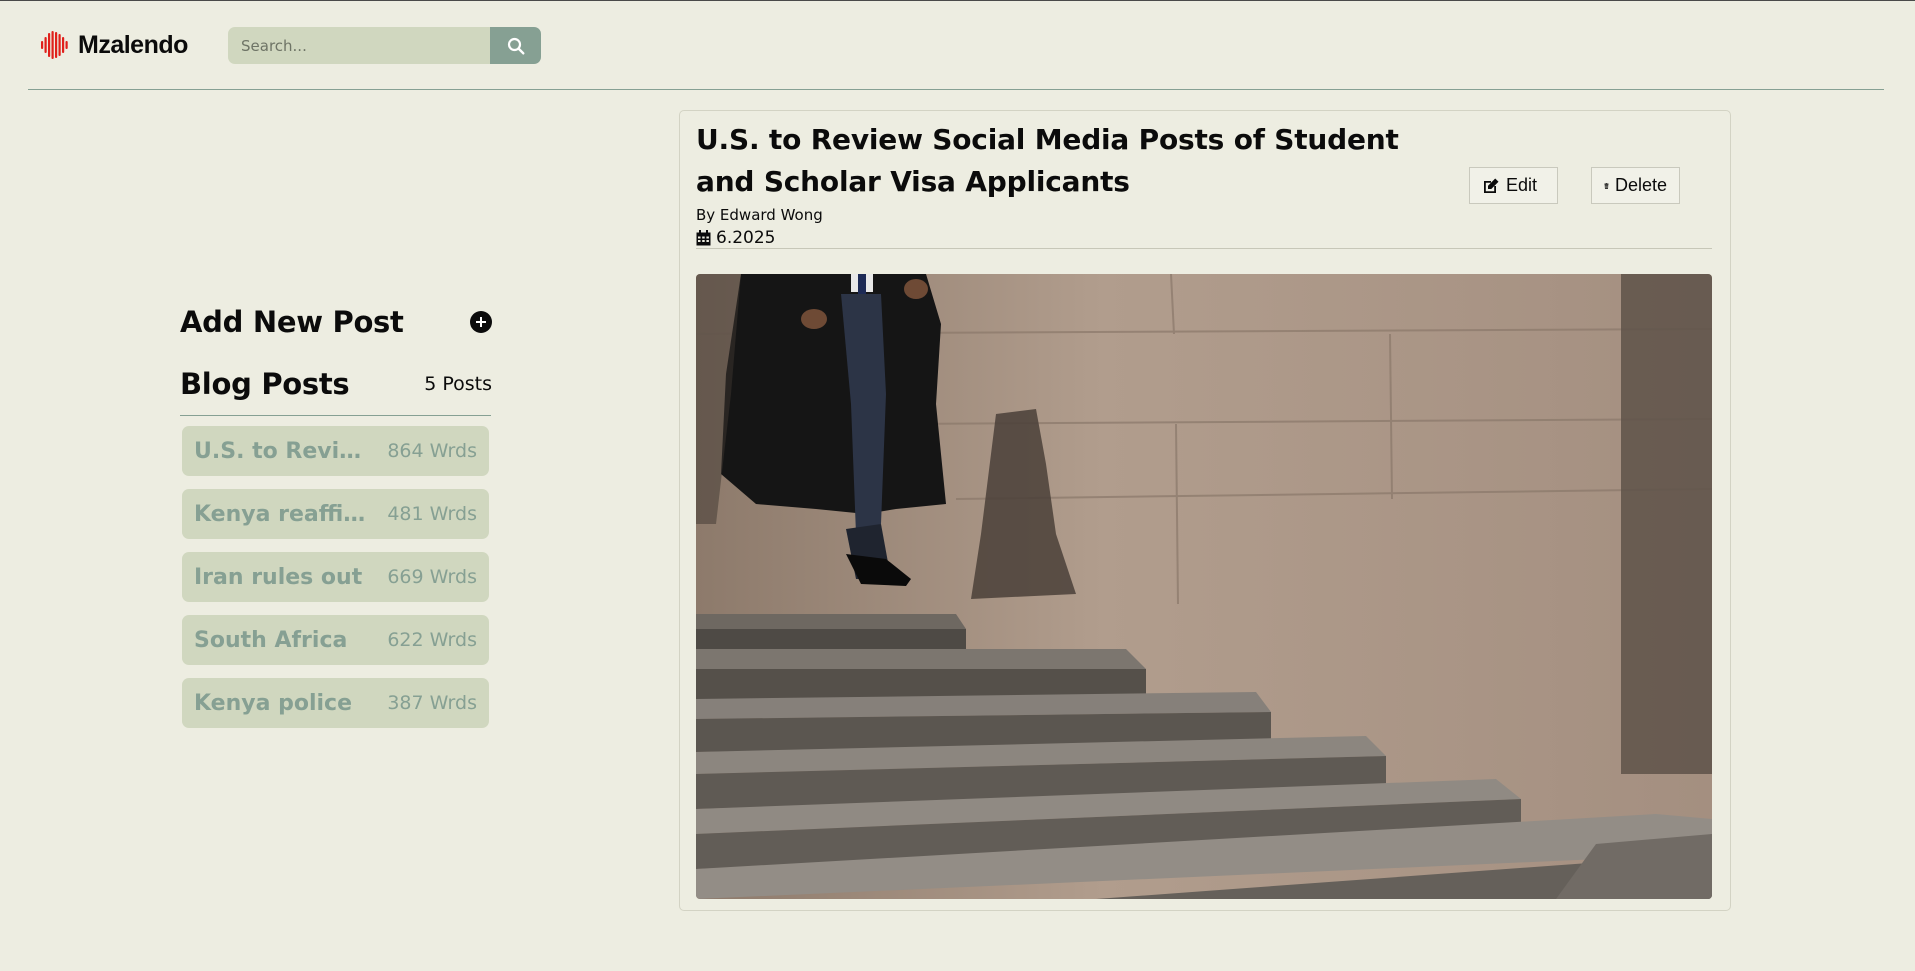 This screenshot has width=1915, height=971. Describe the element at coordinates (1606, 185) in the screenshot. I see `trash-icon` at that location.